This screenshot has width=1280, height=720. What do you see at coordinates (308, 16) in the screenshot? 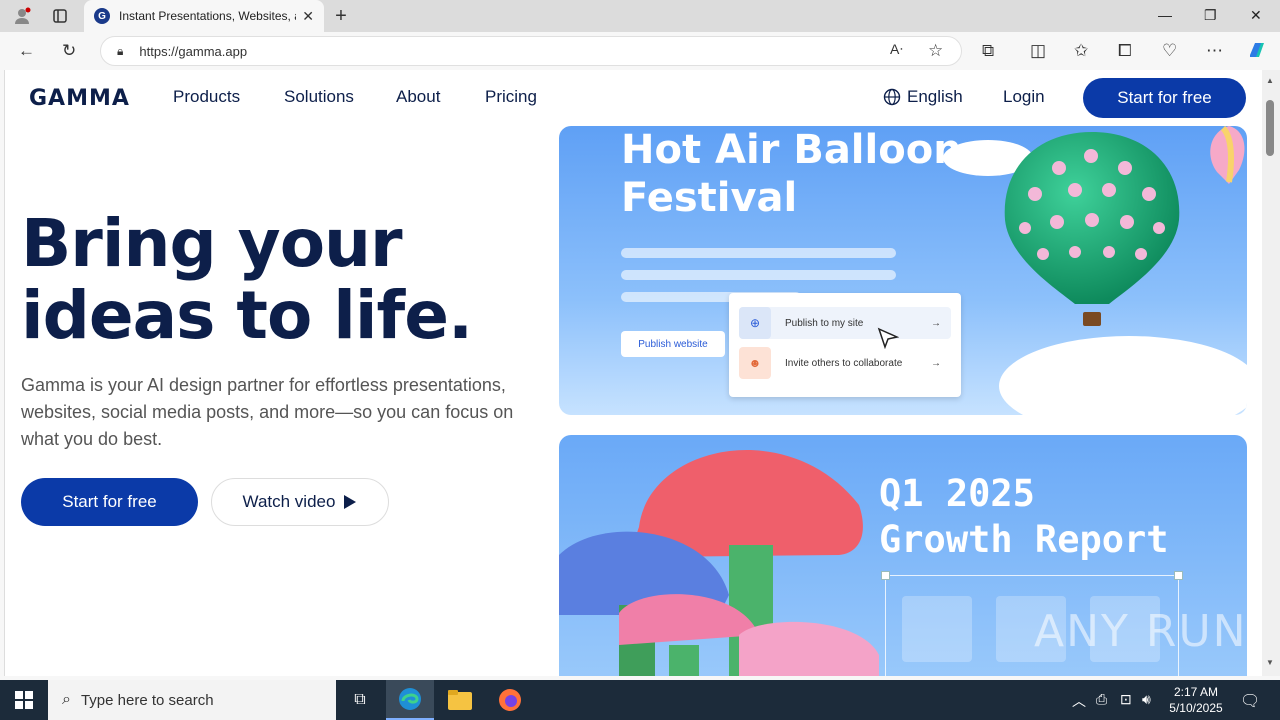
I see `close-icon: ✕` at bounding box center [308, 16].